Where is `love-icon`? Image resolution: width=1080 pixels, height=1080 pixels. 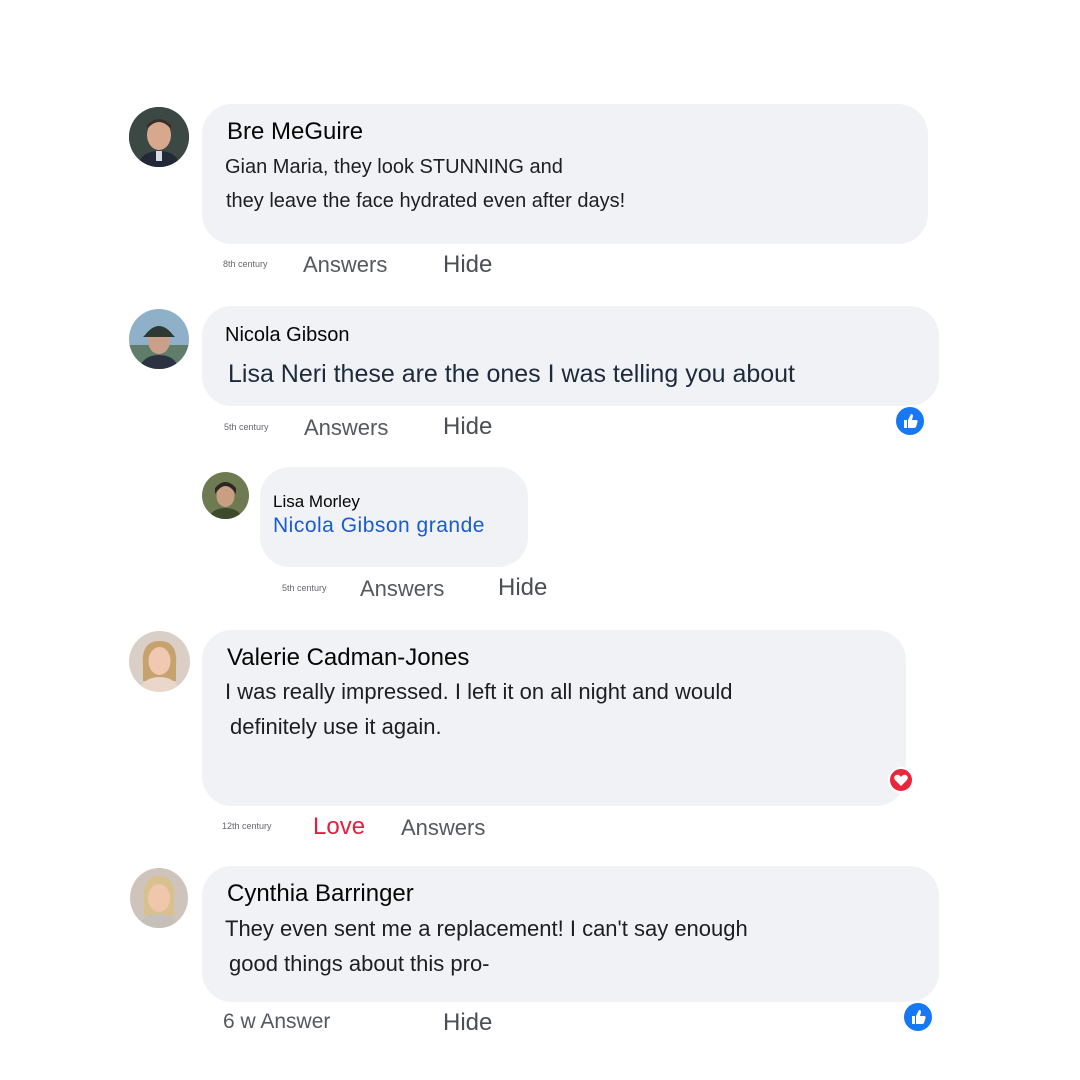
love-icon is located at coordinates (901, 780).